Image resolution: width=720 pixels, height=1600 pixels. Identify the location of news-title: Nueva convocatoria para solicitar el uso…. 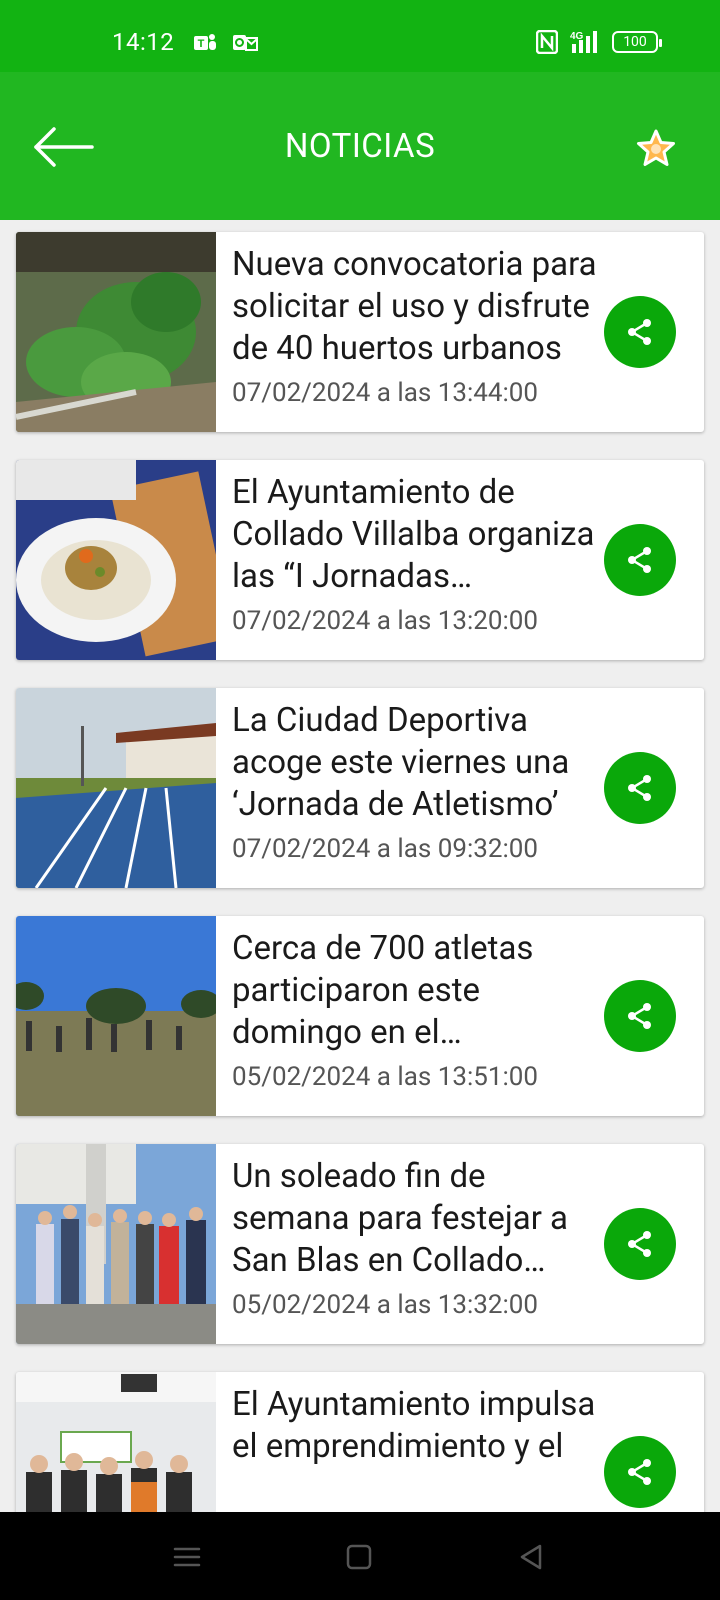
(414, 306).